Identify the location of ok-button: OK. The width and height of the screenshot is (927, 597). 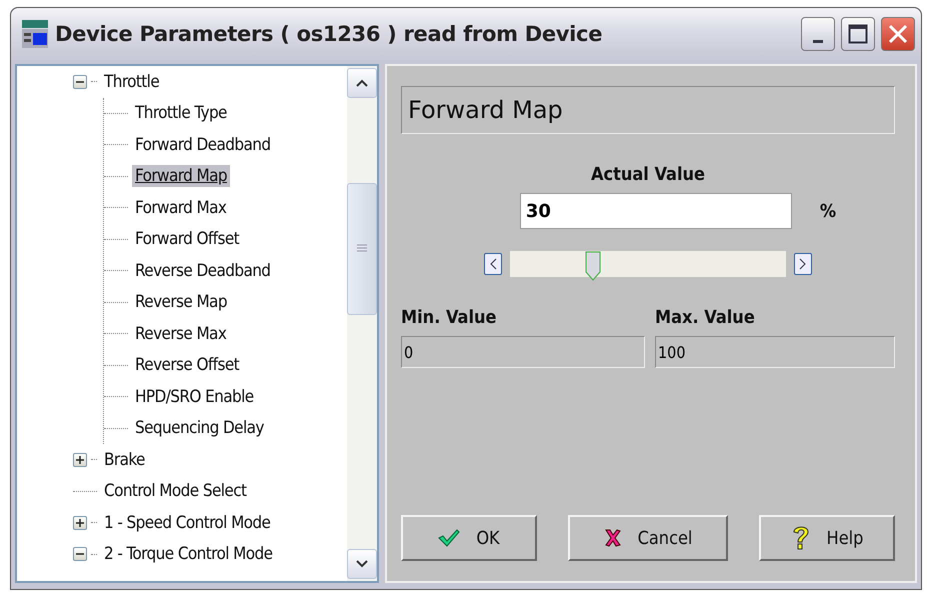
(469, 538).